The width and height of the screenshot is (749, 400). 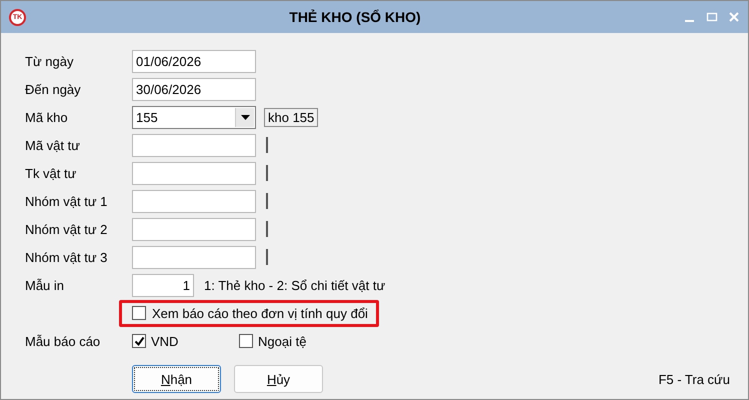 What do you see at coordinates (694, 379) in the screenshot?
I see `shortcut-hint: F5 - Tra cứu` at bounding box center [694, 379].